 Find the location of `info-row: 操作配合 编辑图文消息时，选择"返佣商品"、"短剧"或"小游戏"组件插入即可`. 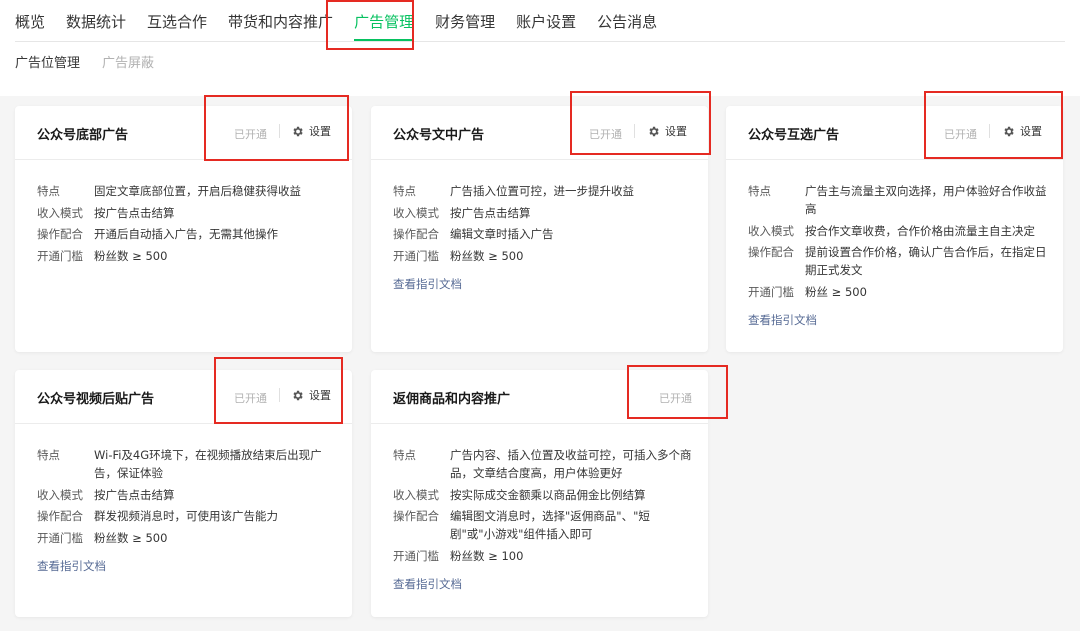

info-row: 操作配合 编辑图文消息时，选择"返佣商品"、"短剧"或"小游戏"组件插入即可 is located at coordinates (542, 525).